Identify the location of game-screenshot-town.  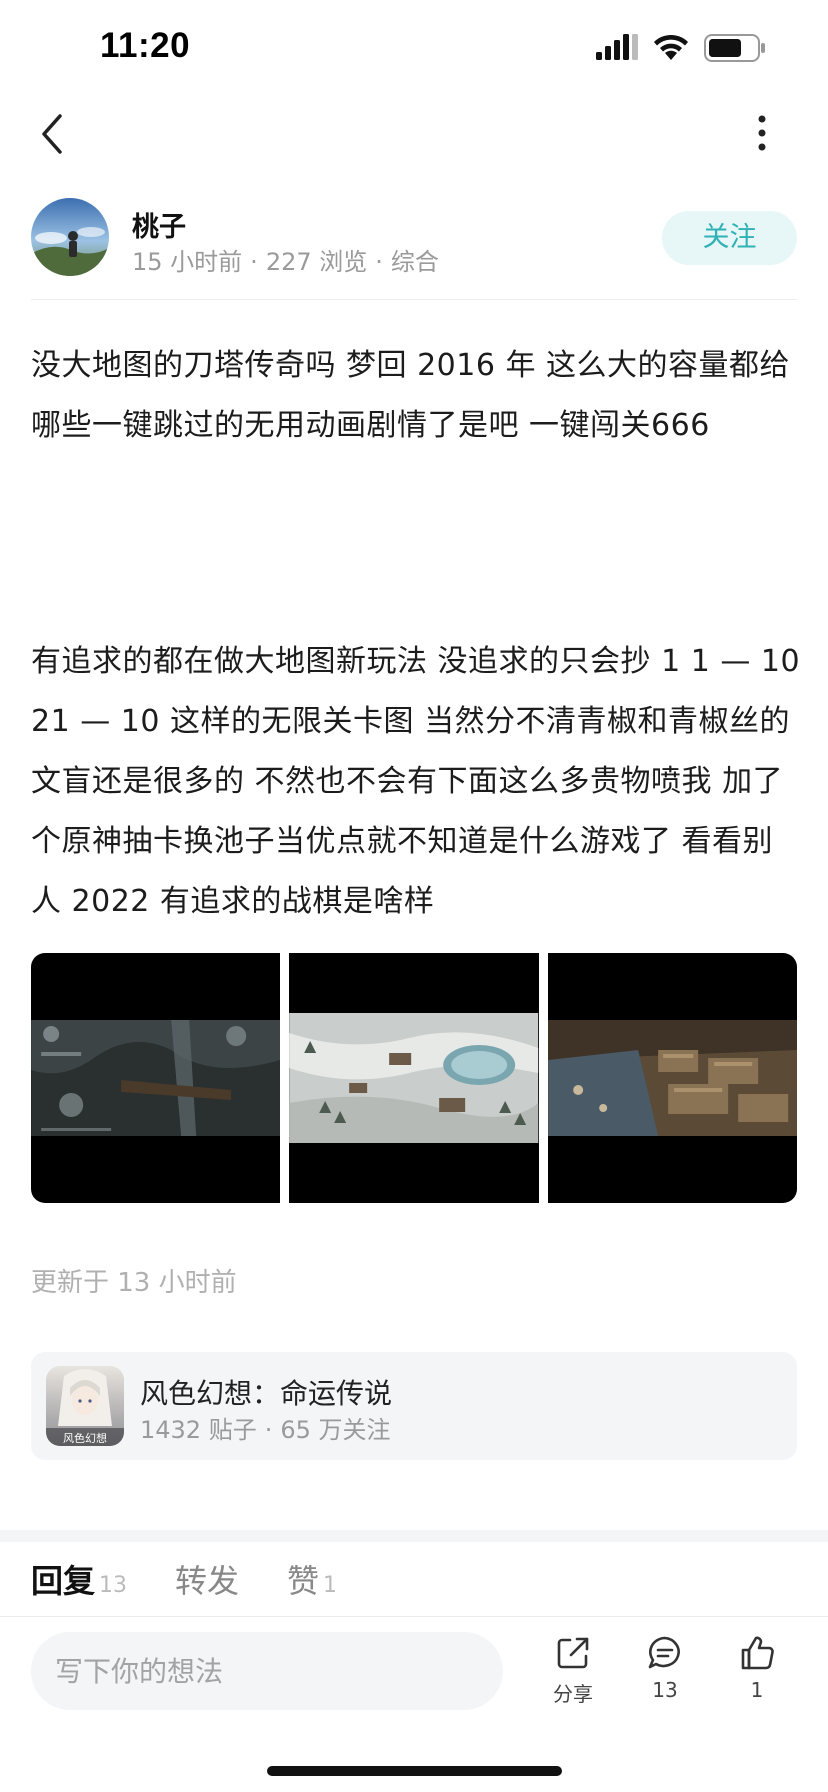
(672, 1078).